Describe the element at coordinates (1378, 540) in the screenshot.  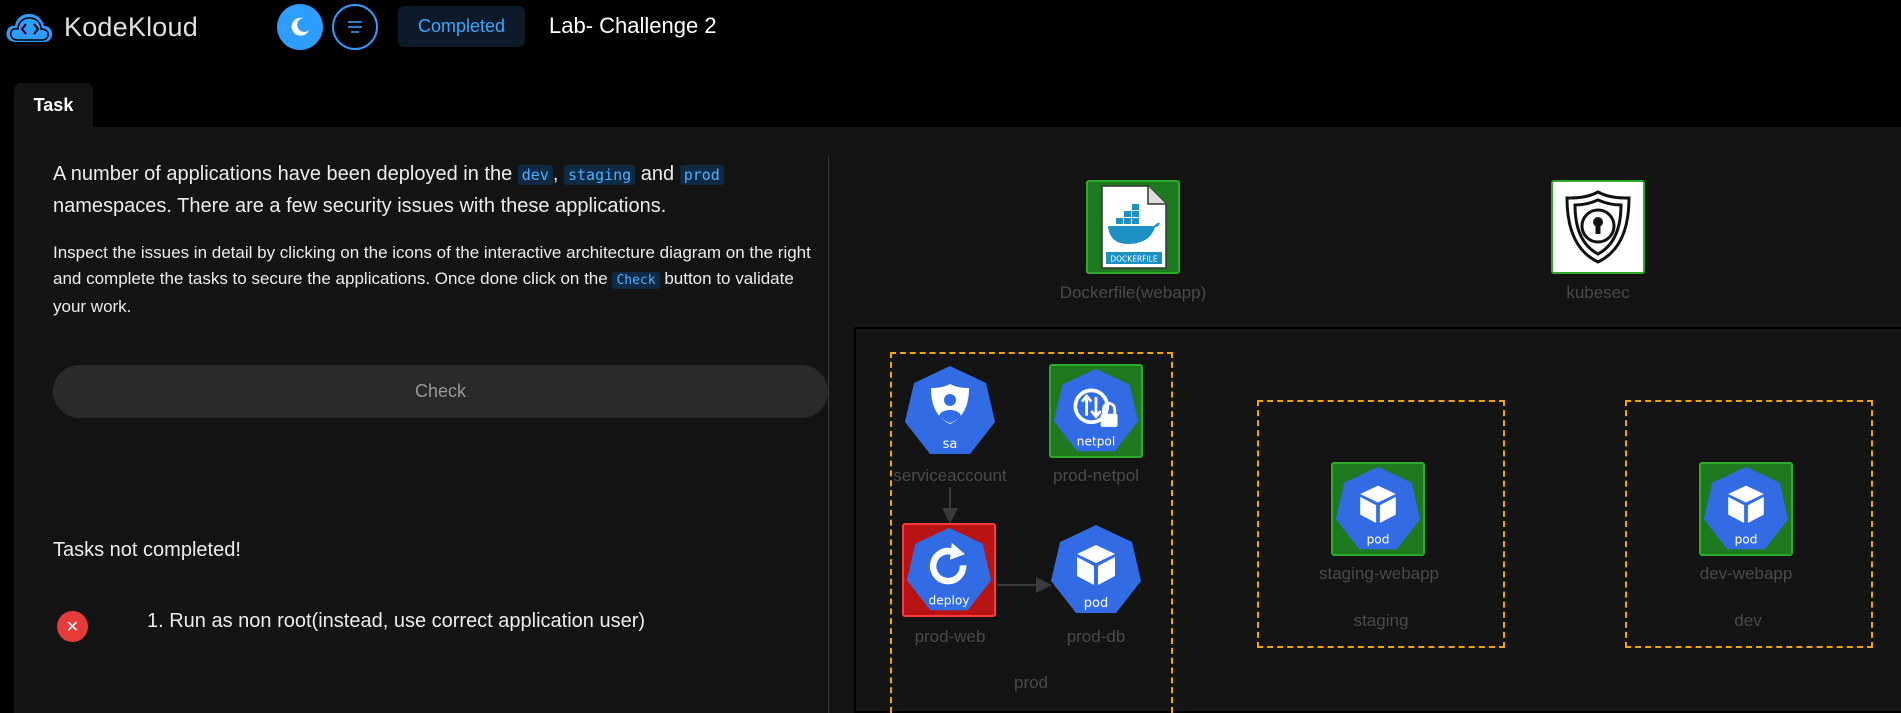
I see `staging-badge: pod` at that location.